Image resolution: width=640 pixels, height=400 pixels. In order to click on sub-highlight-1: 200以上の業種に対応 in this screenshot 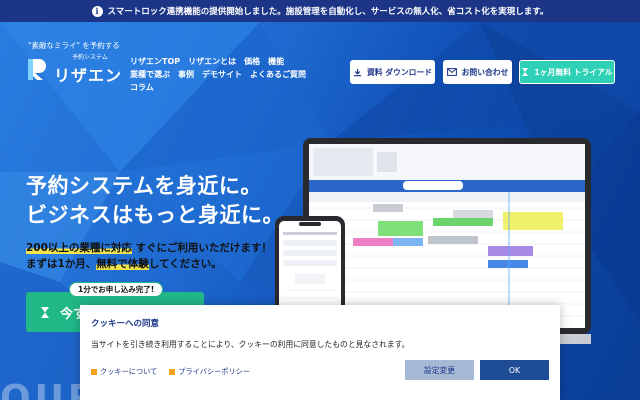, I will do `click(79, 248)`.